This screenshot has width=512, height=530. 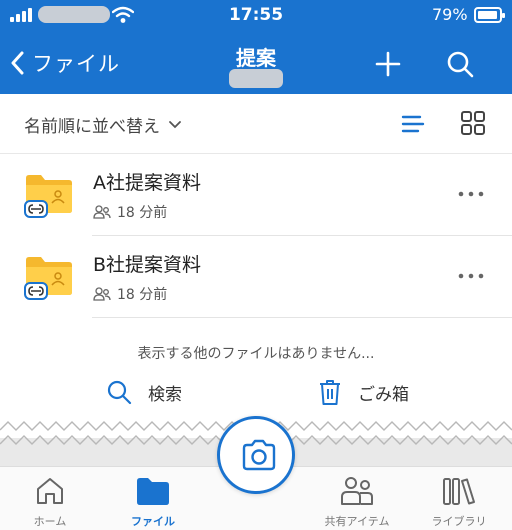 I want to click on tab-home: ホーム, so click(x=50, y=498).